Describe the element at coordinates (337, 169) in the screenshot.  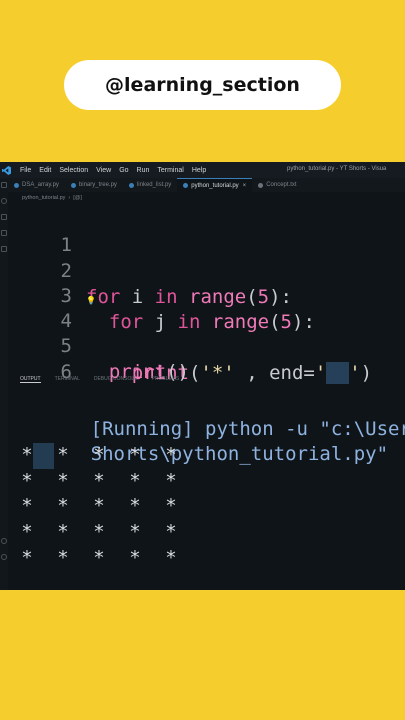
I see `window-title: python_tutorial.py - YT Shorts - Visua` at that location.